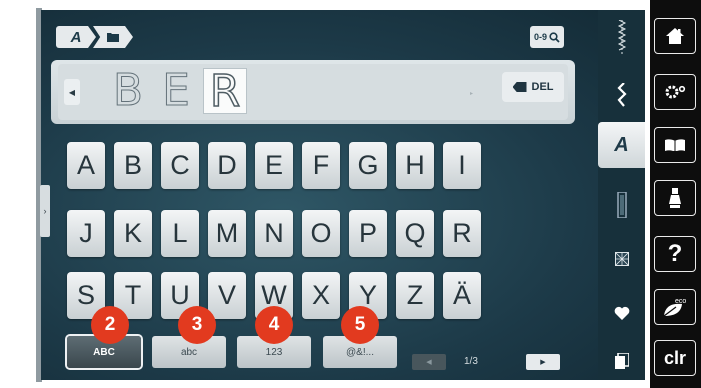 This screenshot has height=388, width=701. Describe the element at coordinates (180, 165) in the screenshot. I see `key-c: C` at that location.